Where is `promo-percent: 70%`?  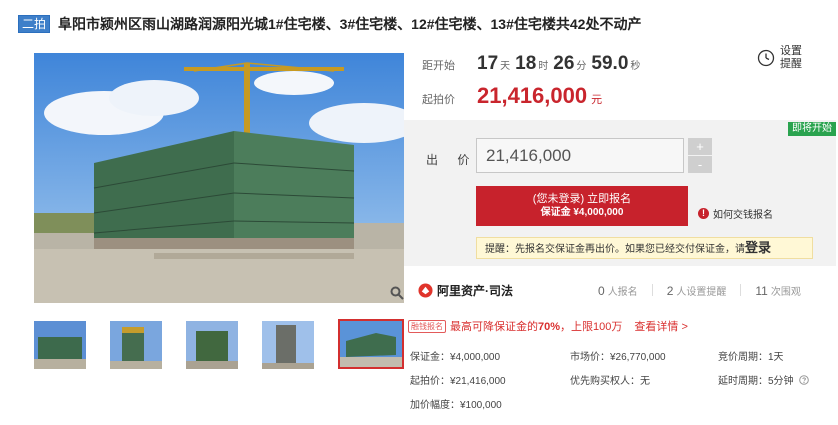 promo-percent: 70% is located at coordinates (549, 327).